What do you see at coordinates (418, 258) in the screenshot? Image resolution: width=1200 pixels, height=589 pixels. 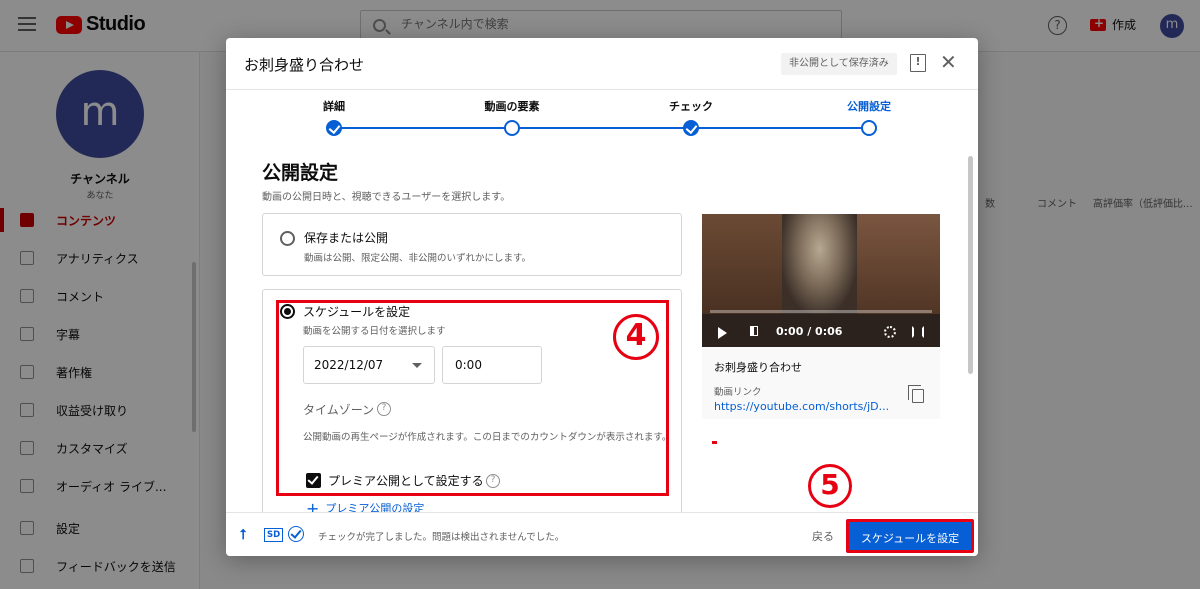 I see `save-or-publish-desc: 動画は公開、限定公開、非公開のいずれかにします。` at bounding box center [418, 258].